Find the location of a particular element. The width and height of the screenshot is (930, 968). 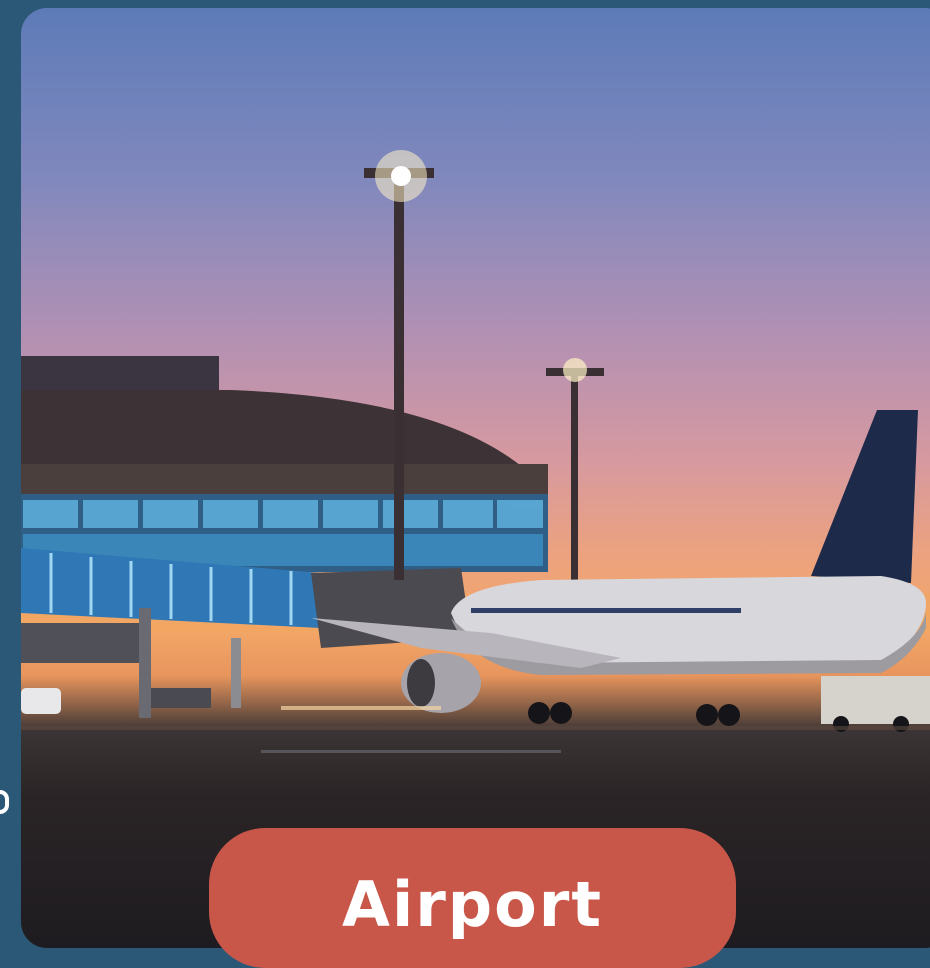

partial-letter-icon is located at coordinates (4, 802).